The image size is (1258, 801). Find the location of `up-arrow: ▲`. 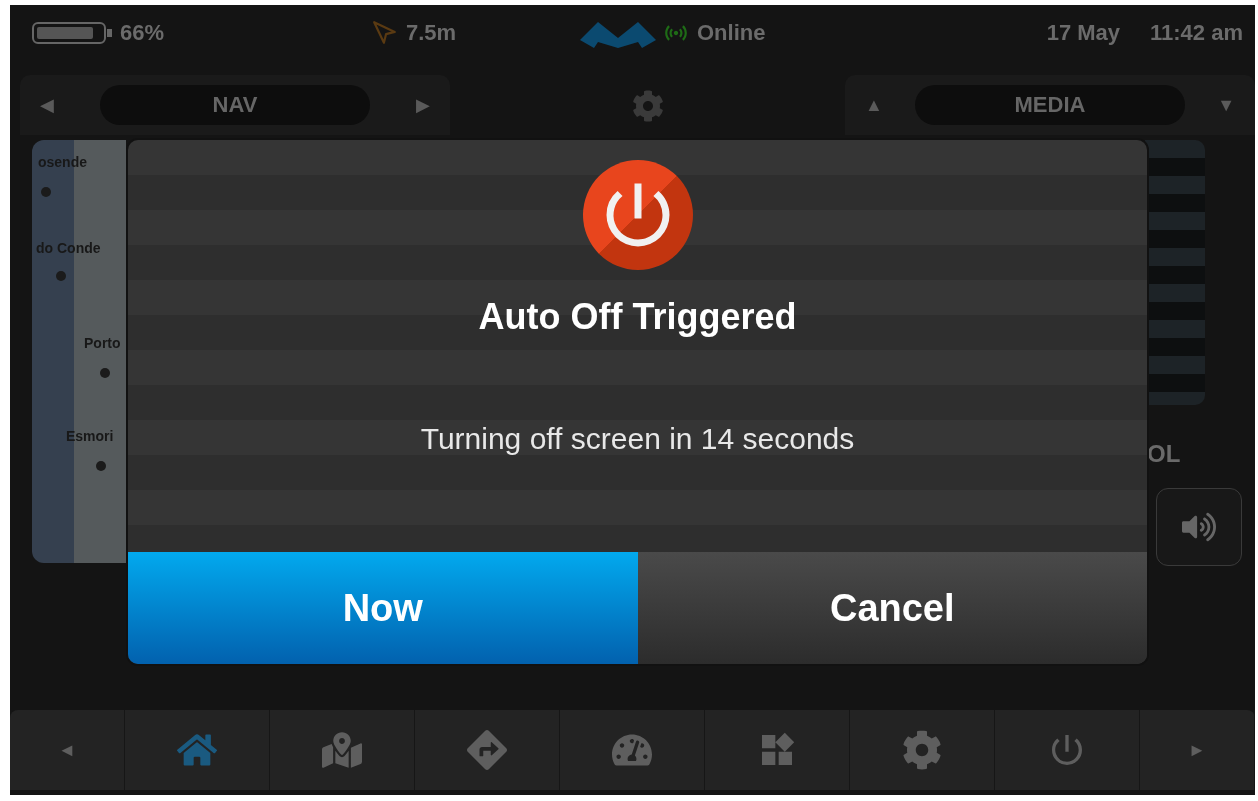

up-arrow: ▲ is located at coordinates (874, 105).